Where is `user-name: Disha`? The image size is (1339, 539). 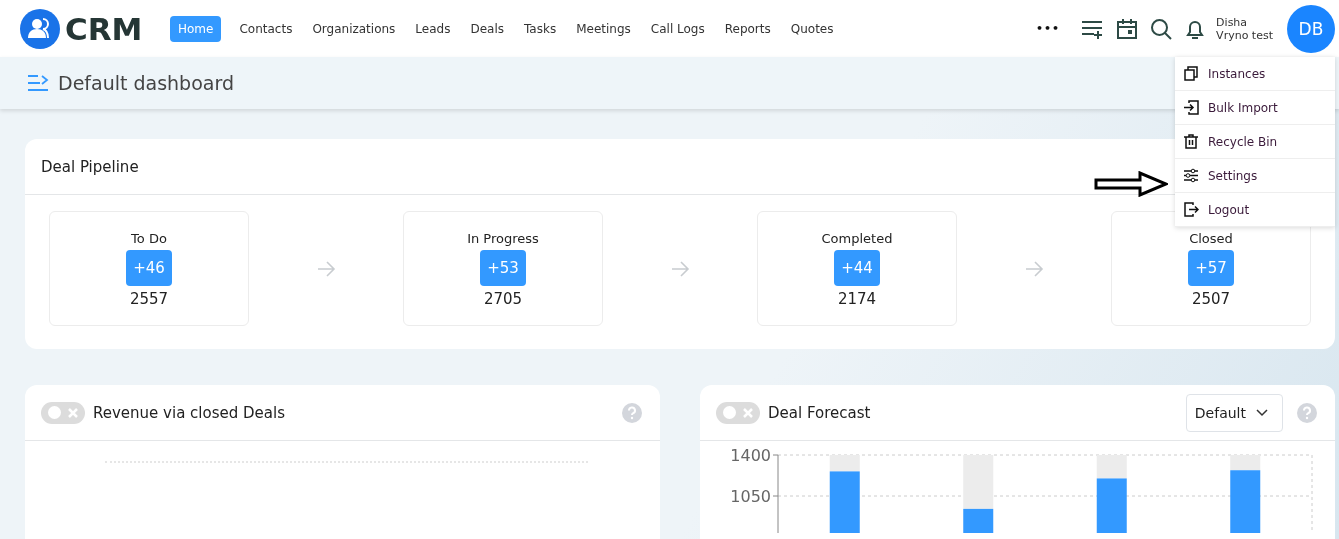 user-name: Disha is located at coordinates (1232, 22).